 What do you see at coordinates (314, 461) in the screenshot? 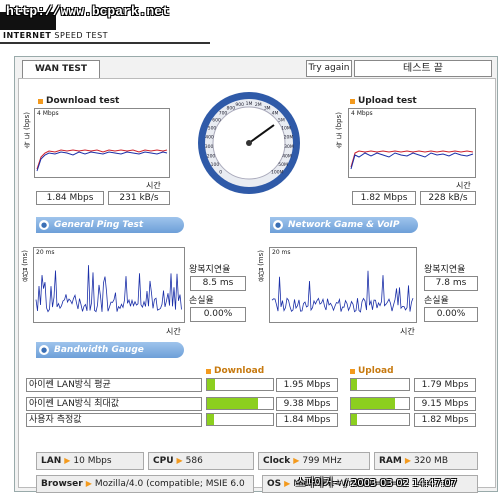
I see `clock-info: Clock ▶ 799 MHz` at bounding box center [314, 461].